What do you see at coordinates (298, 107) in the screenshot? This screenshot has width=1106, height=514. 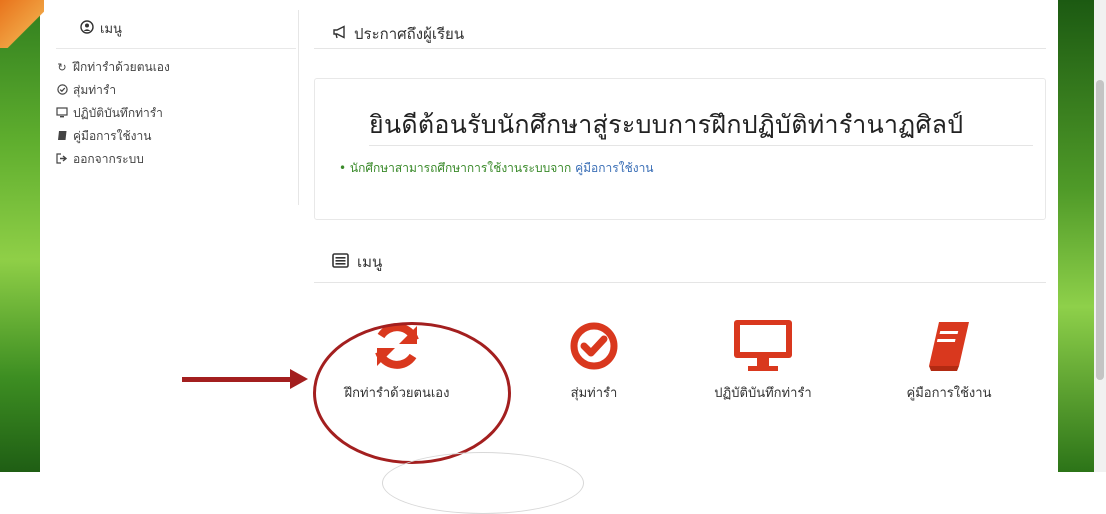 I see `sidebar-vertical-divider` at bounding box center [298, 107].